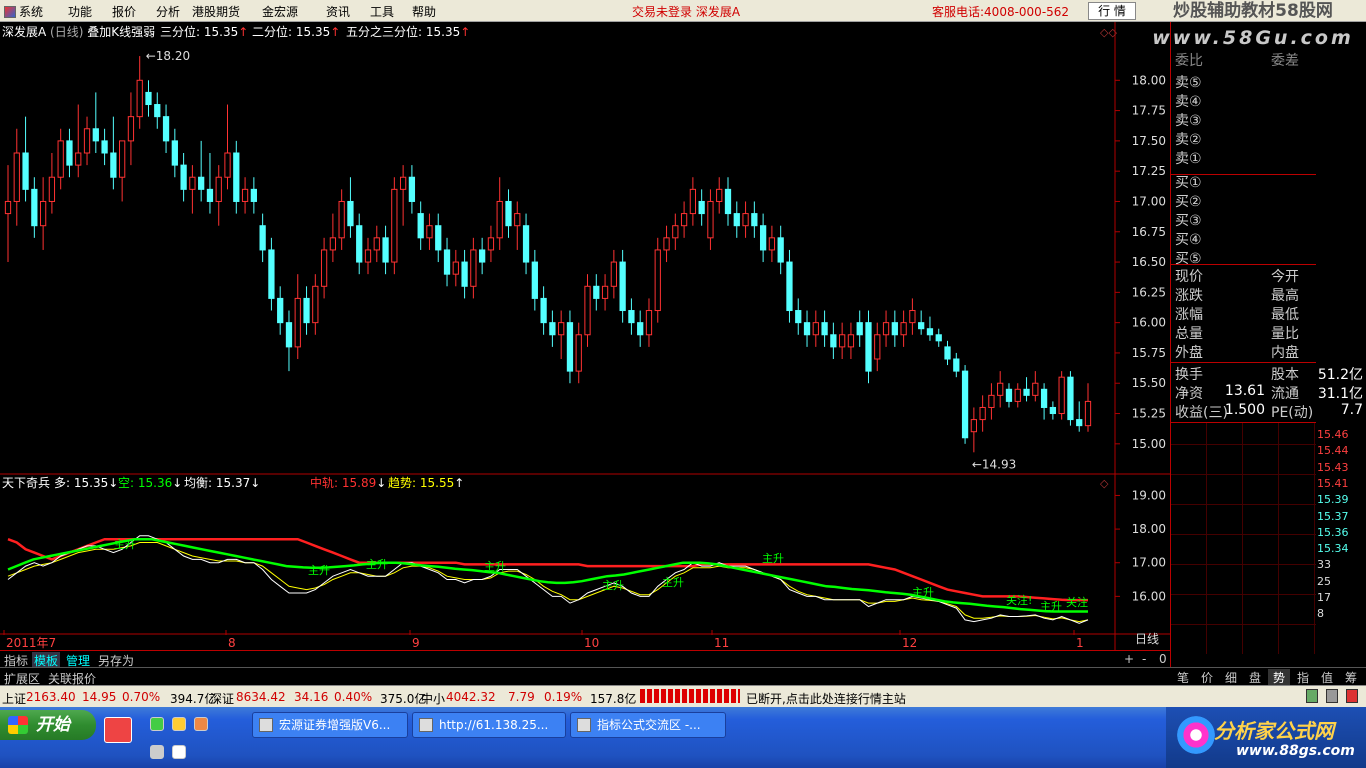 The height and width of the screenshot is (768, 1366). Describe the element at coordinates (1303, 677) in the screenshot. I see `right-tab: 指` at that location.